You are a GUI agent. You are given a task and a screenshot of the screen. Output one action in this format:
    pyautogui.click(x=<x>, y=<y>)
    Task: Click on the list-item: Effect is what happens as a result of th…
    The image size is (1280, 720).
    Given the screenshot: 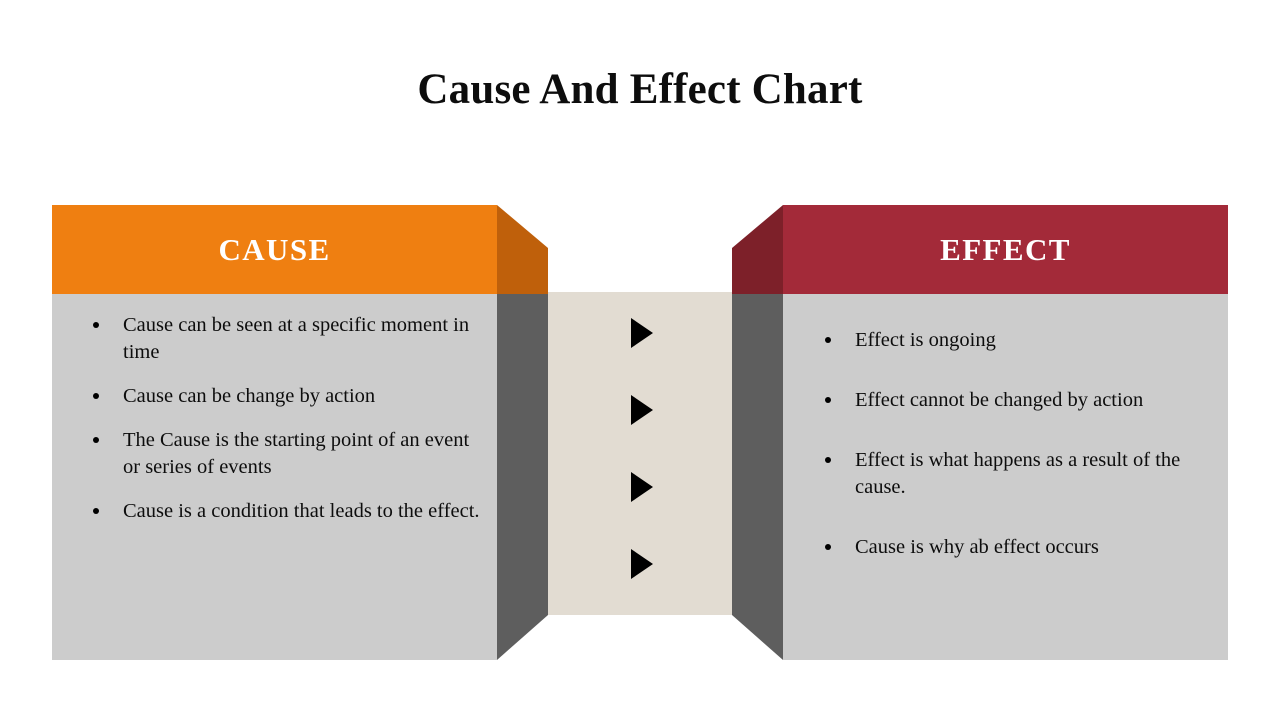 What is the action you would take?
    pyautogui.click(x=1012, y=474)
    